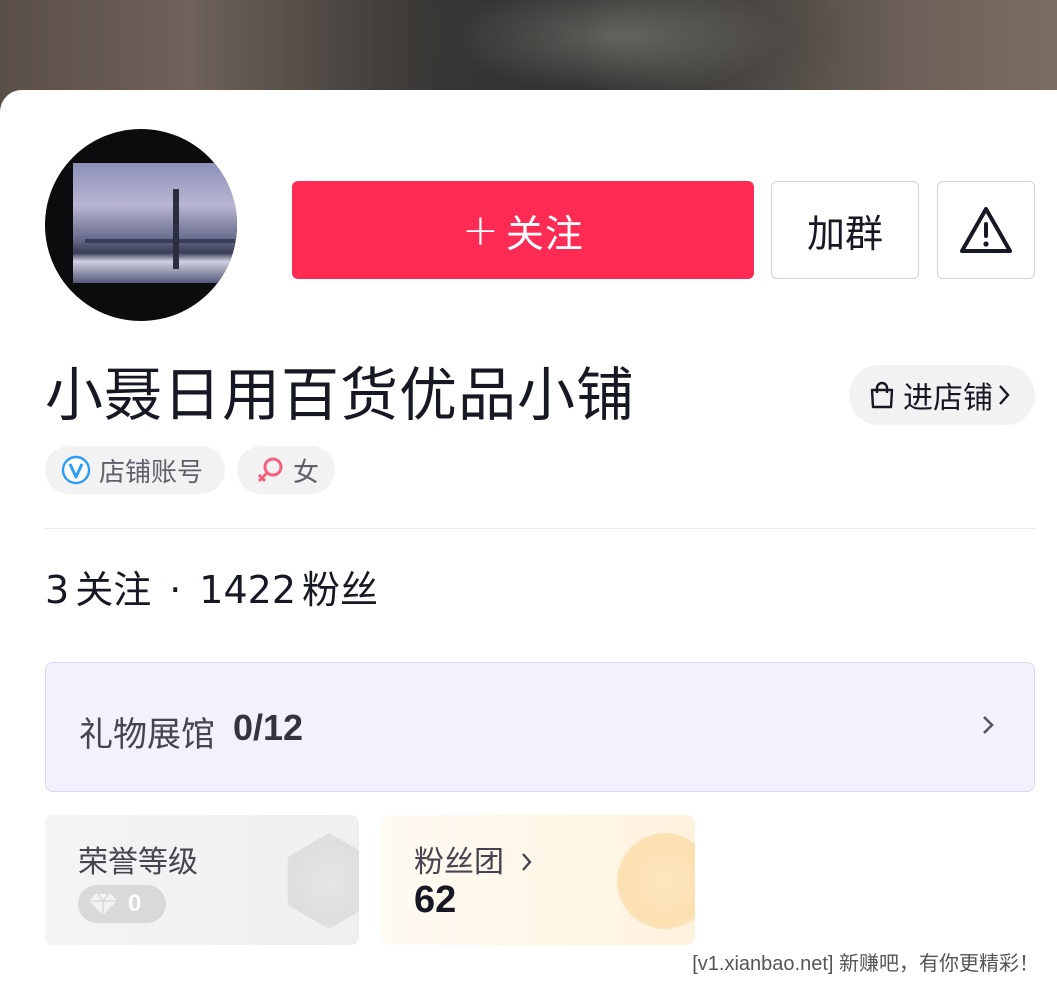 The image size is (1057, 986). Describe the element at coordinates (865, 961) in the screenshot. I see `watermark: [v1.xianbao.net] 新赚吧，有你更精彩！` at that location.